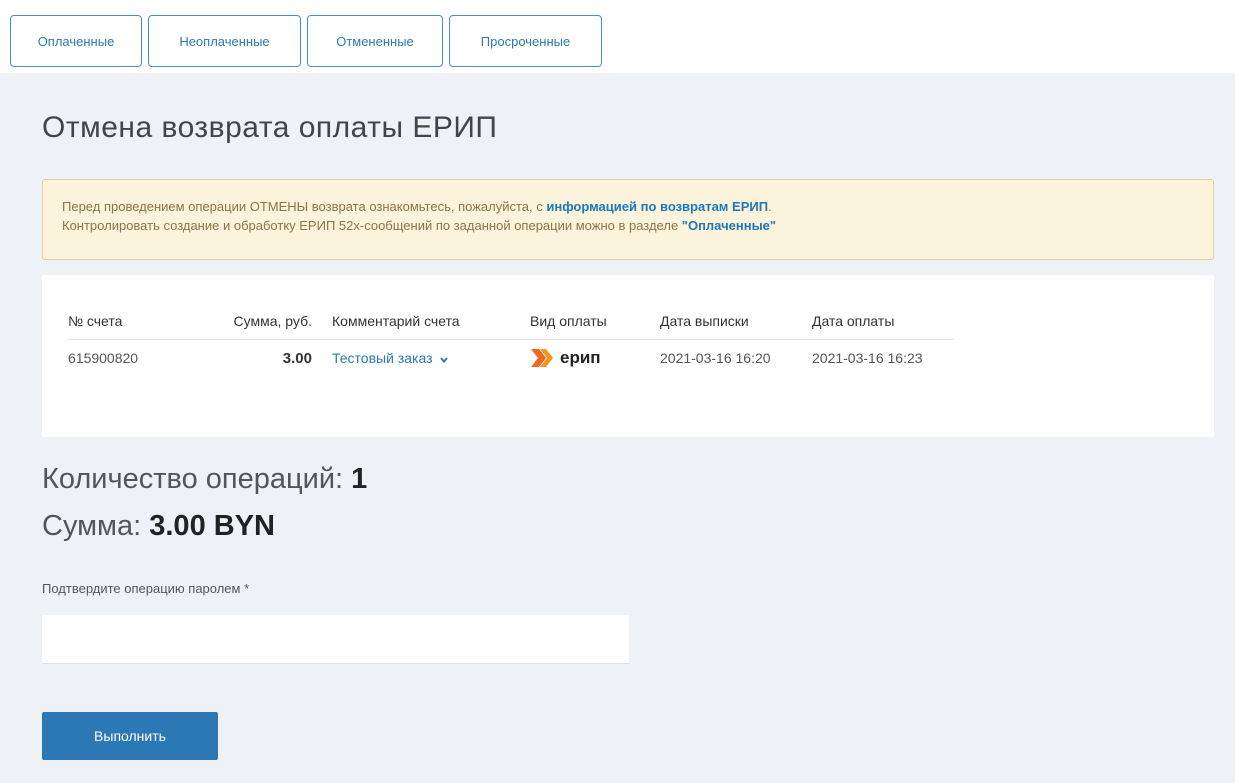  What do you see at coordinates (335, 639) in the screenshot?
I see `password-field` at bounding box center [335, 639].